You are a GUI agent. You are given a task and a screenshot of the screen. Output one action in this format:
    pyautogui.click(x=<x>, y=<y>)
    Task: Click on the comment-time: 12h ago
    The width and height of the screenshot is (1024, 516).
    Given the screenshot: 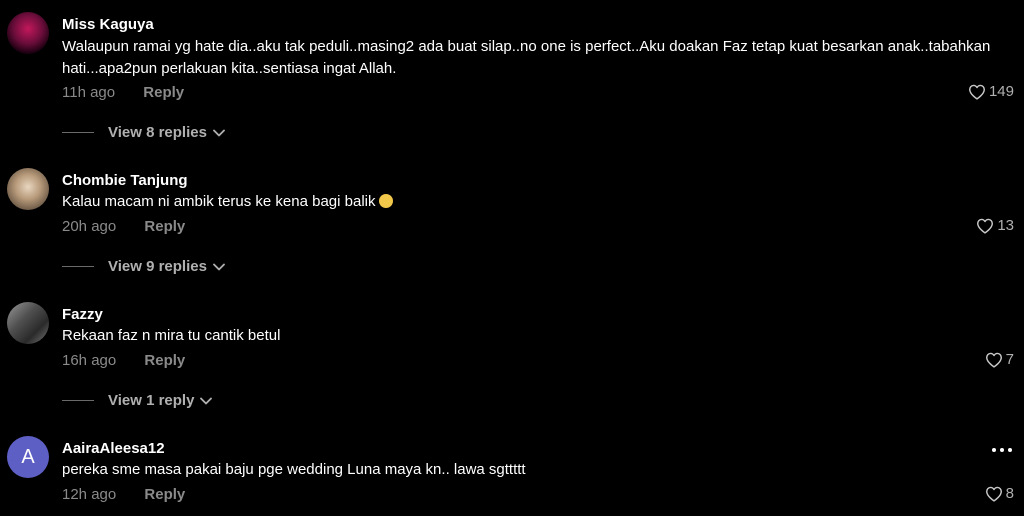 What is the action you would take?
    pyautogui.click(x=89, y=494)
    